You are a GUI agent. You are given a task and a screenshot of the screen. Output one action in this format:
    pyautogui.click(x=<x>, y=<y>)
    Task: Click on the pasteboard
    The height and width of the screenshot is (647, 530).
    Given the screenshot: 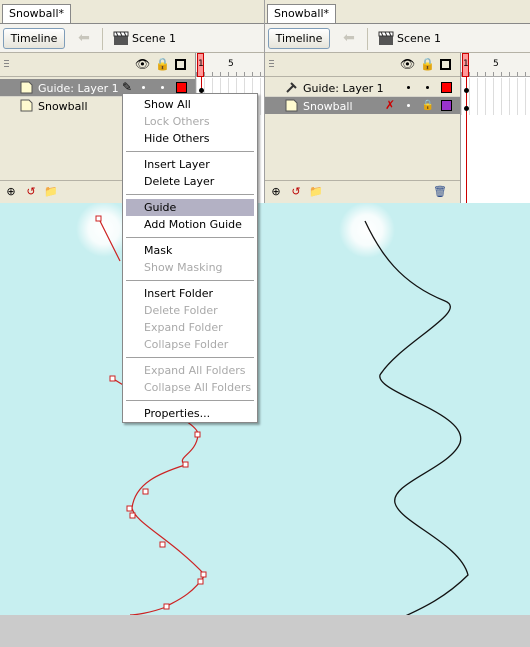 What is the action you would take?
    pyautogui.click(x=265, y=631)
    